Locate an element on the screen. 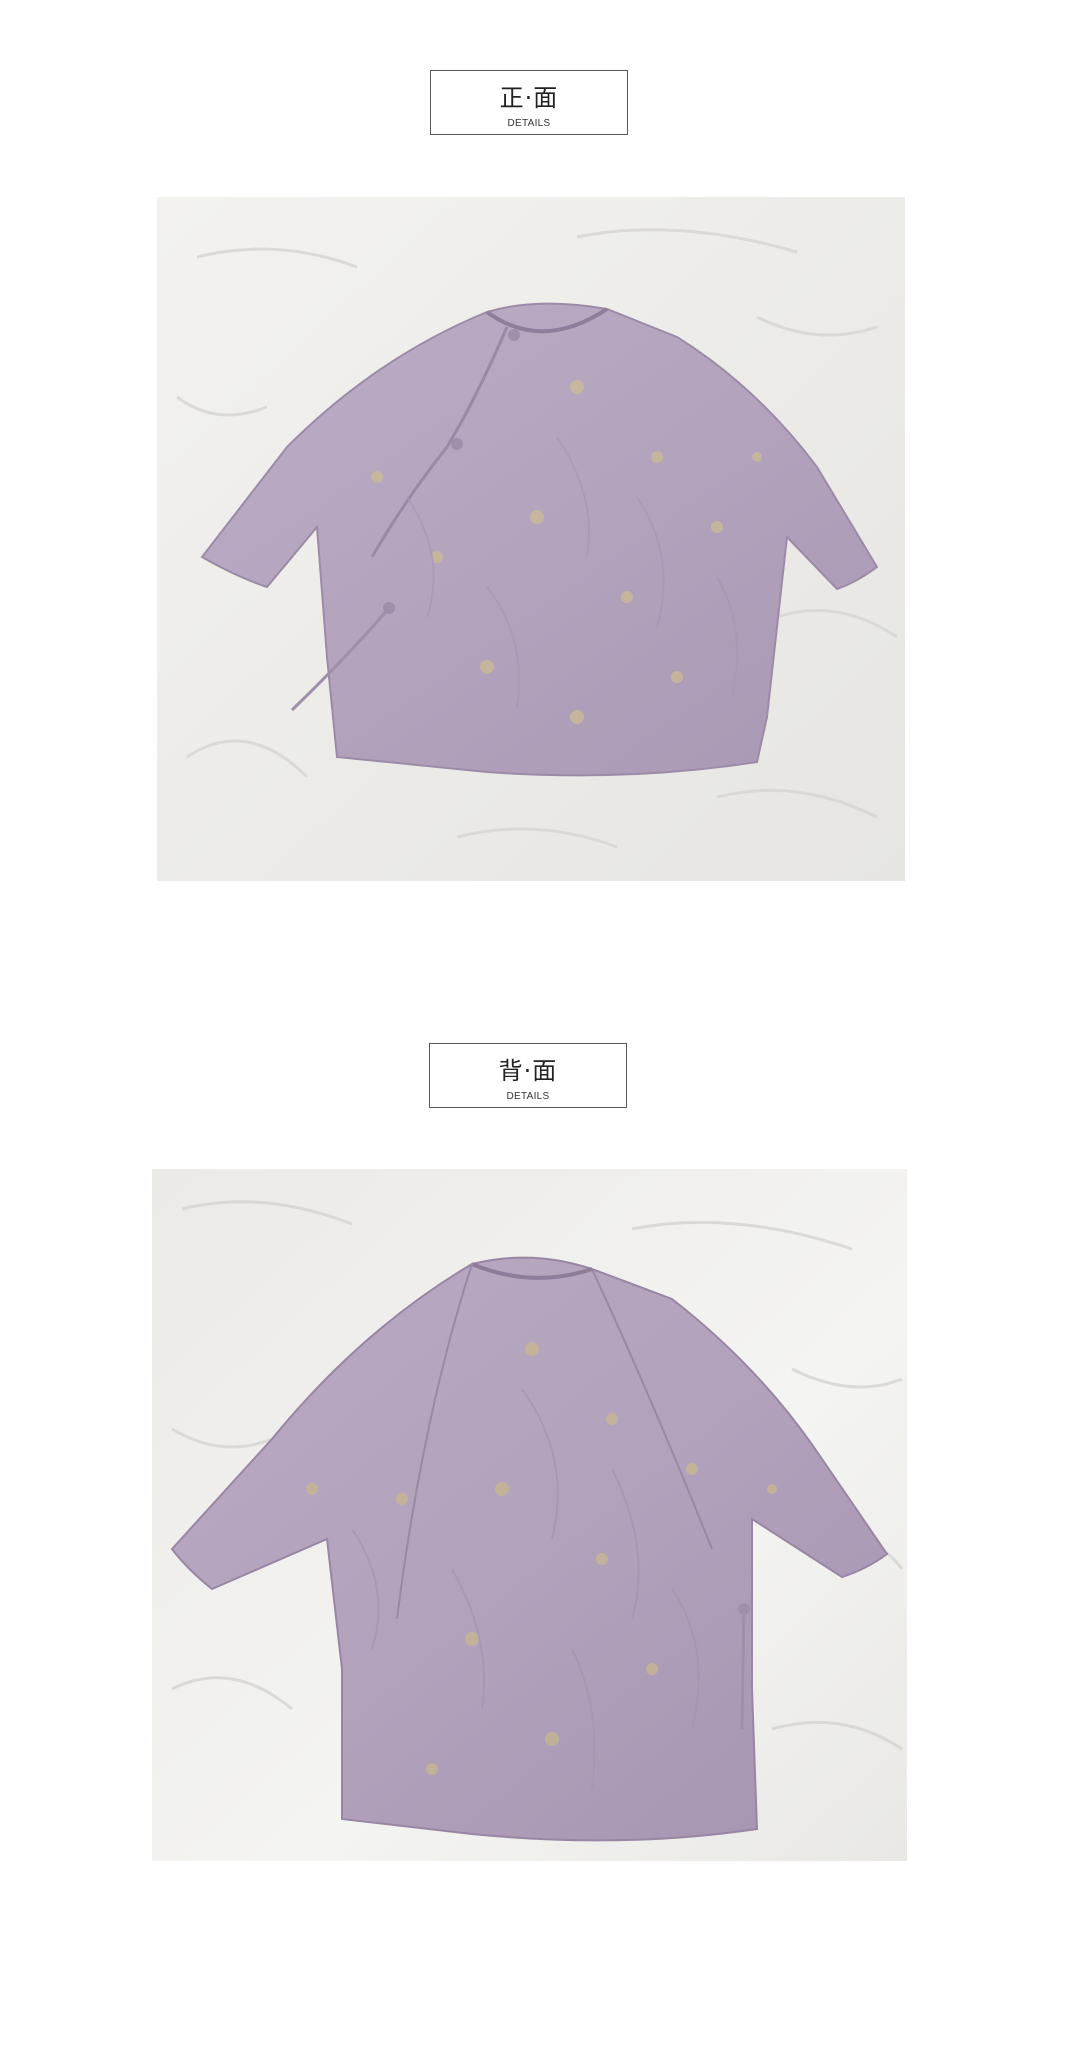  section-title-front: 正·面 is located at coordinates (529, 98).